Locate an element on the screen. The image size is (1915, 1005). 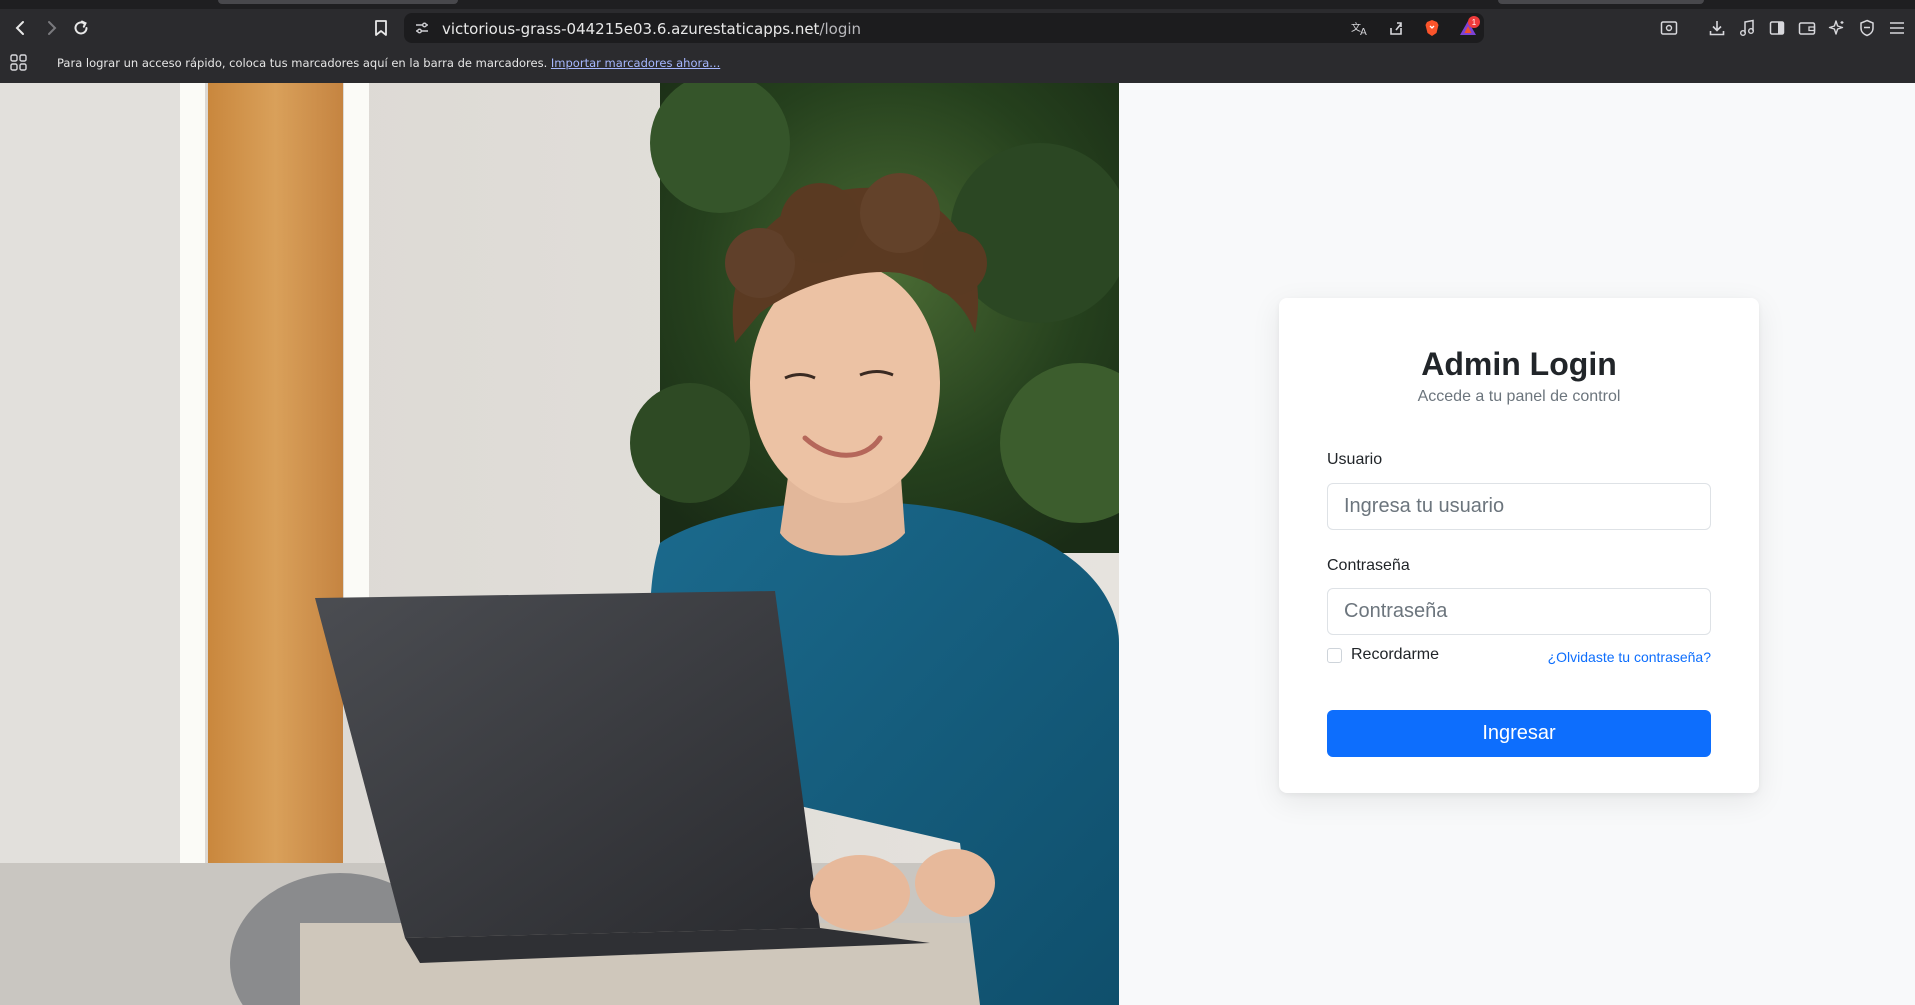
wallet-icon is located at coordinates (1807, 28).